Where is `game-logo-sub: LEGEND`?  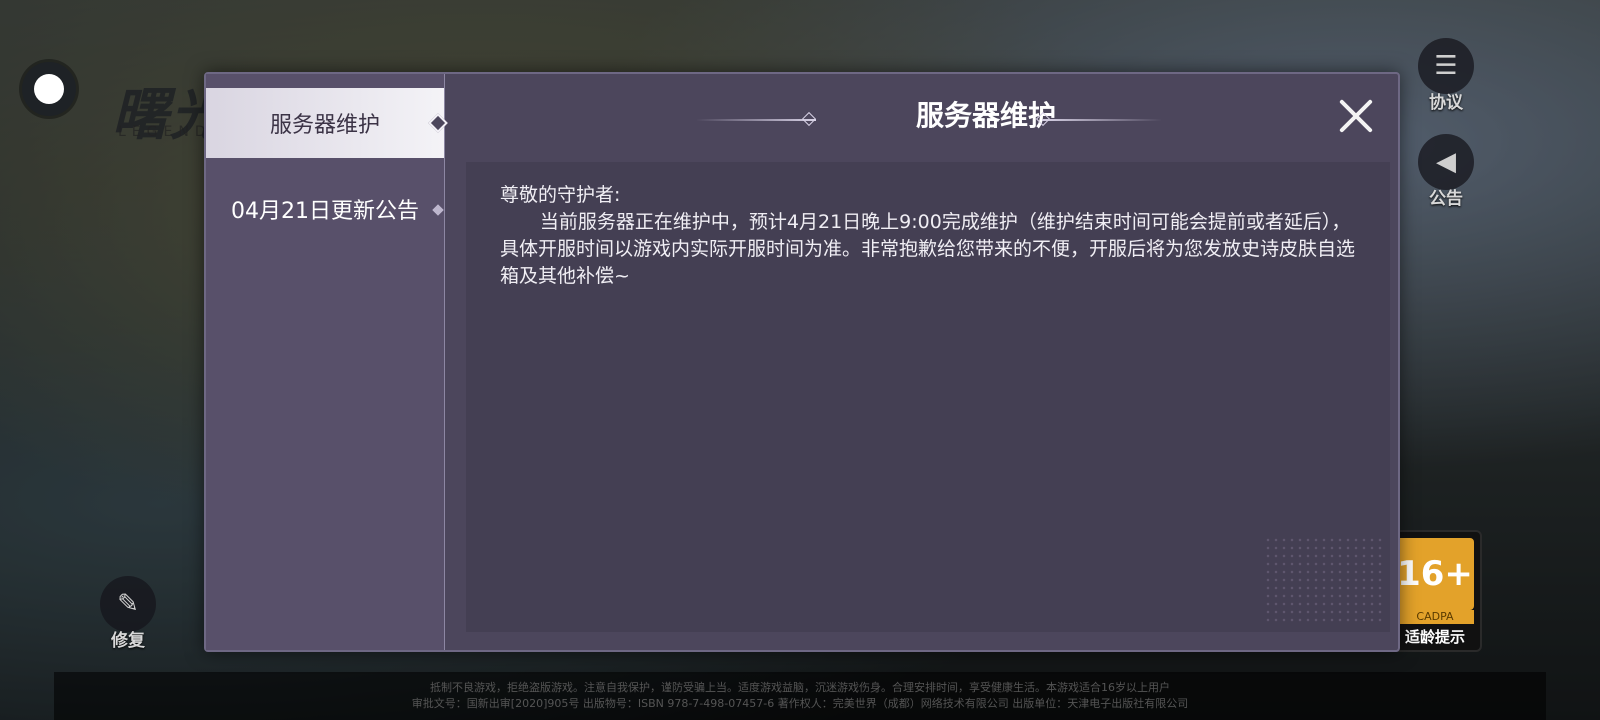
game-logo-sub: LEGEND is located at coordinates (165, 132).